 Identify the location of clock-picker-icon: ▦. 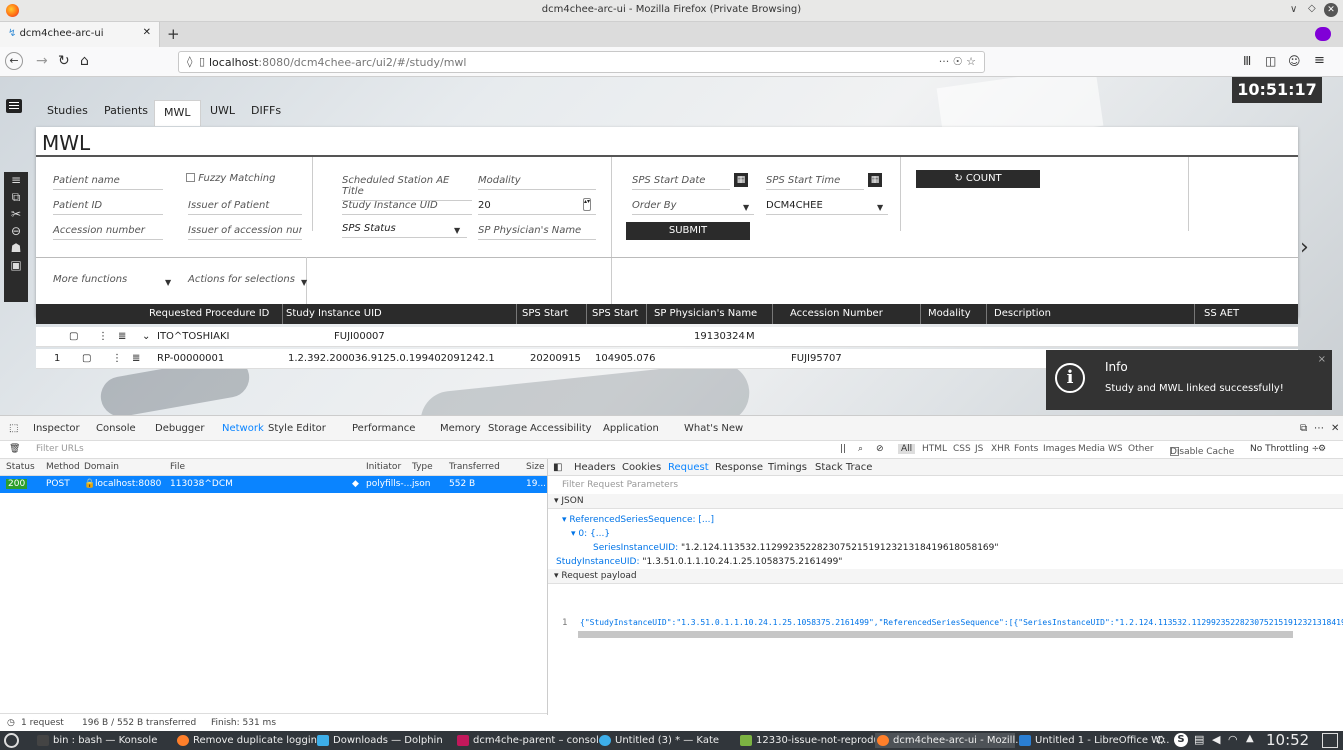
(875, 180).